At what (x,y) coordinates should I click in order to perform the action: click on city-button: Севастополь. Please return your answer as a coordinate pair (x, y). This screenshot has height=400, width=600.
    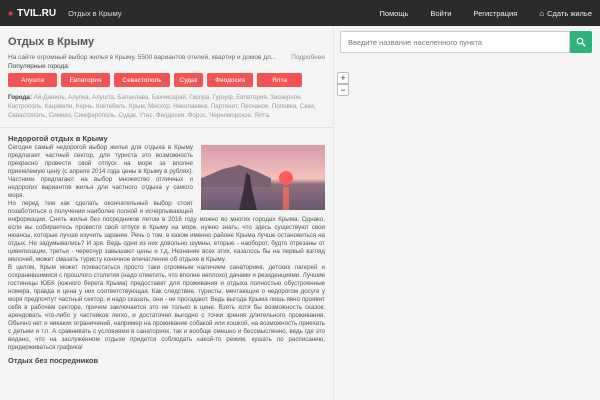
    Looking at the image, I should click on (142, 80).